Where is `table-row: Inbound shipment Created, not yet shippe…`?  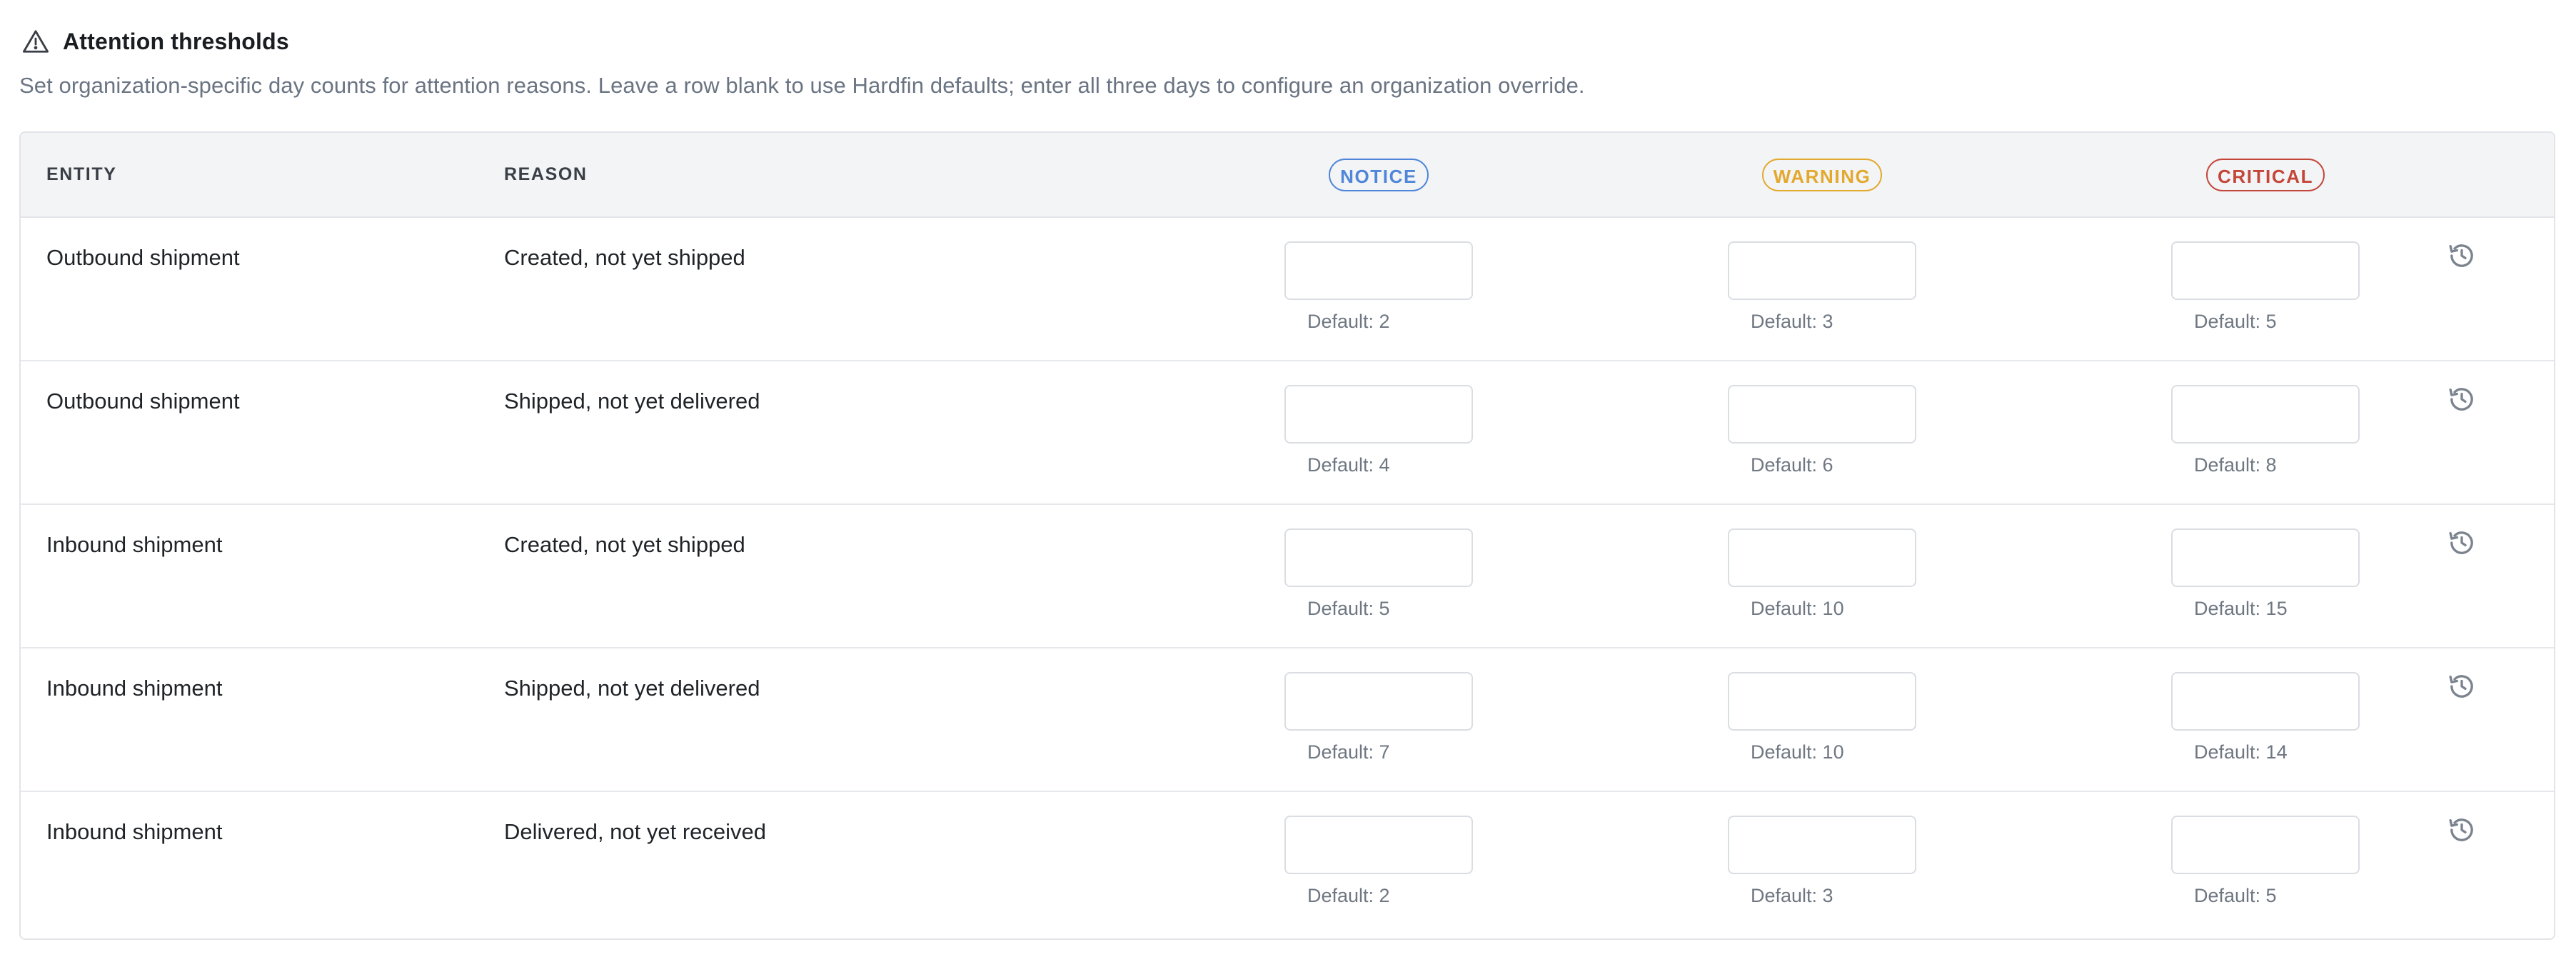
table-row: Inbound shipment Created, not yet shippe… is located at coordinates (1288, 576).